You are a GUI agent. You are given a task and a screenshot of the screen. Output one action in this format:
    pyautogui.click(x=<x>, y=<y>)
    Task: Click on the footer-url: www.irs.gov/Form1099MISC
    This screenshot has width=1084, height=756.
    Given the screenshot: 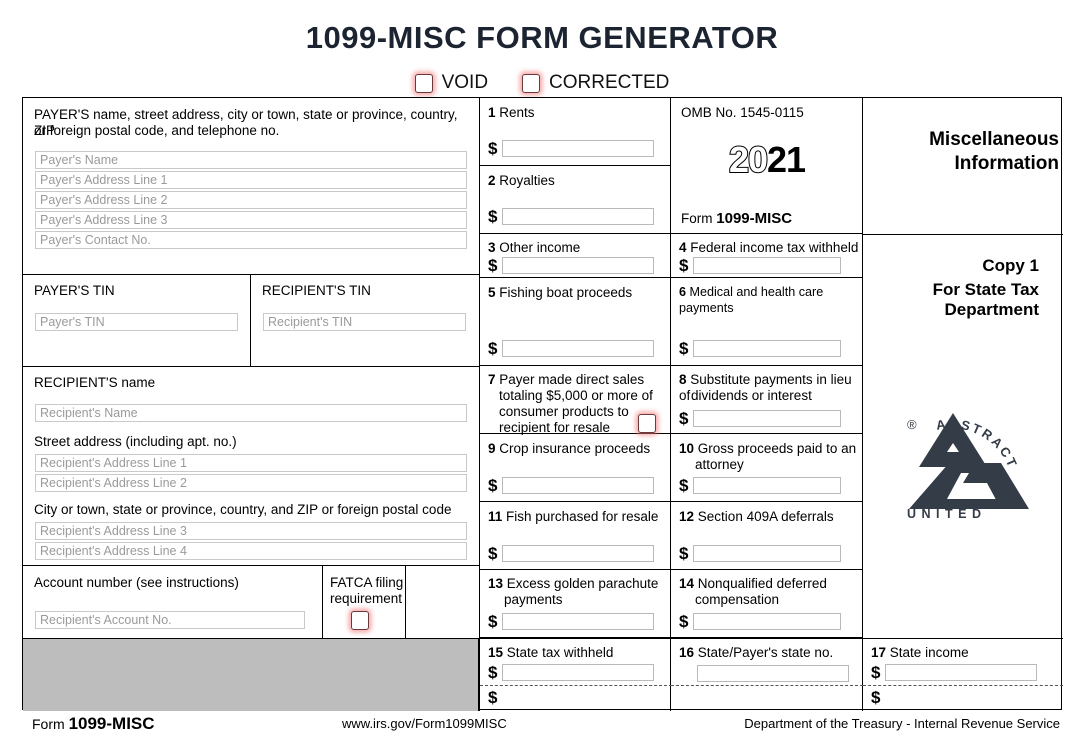 What is the action you would take?
    pyautogui.click(x=424, y=723)
    